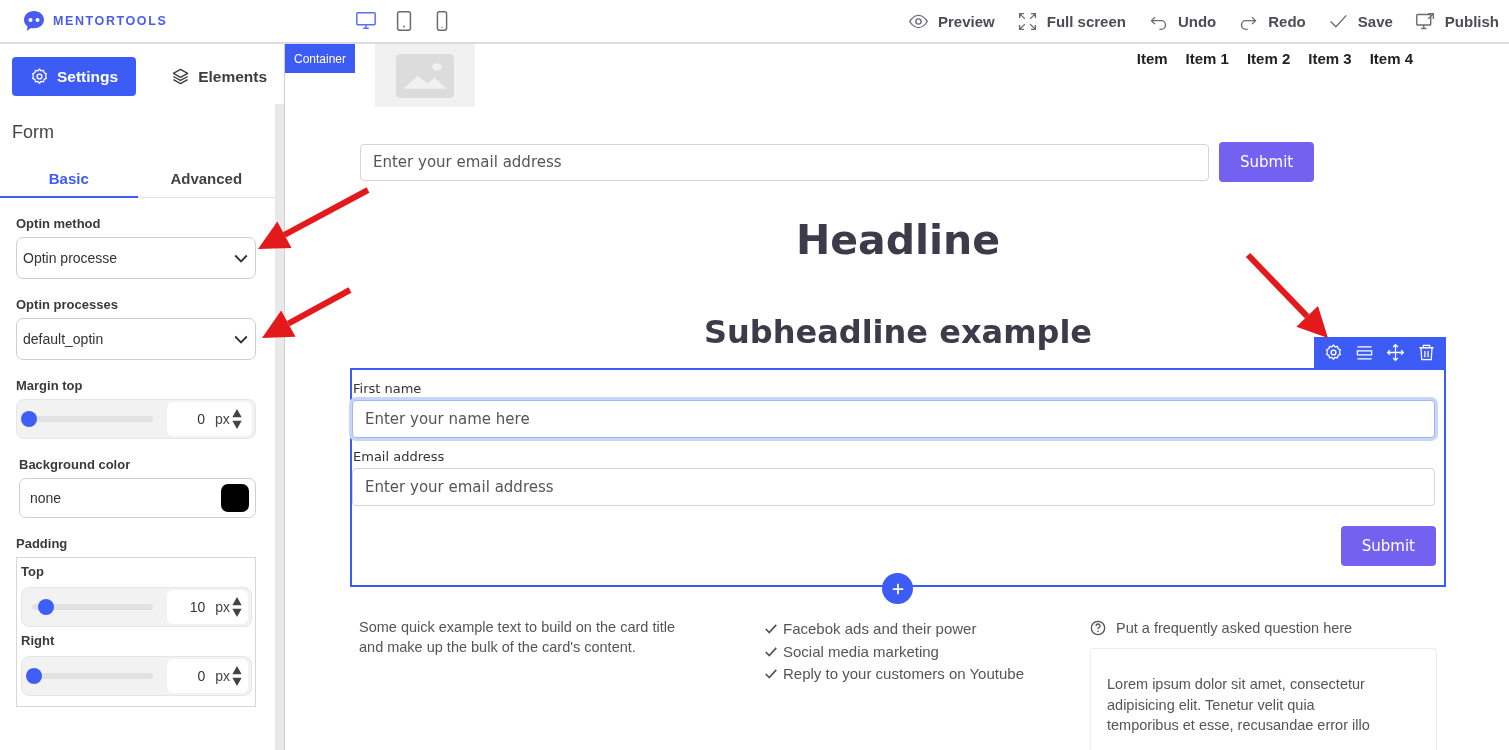  Describe the element at coordinates (399, 456) in the screenshot. I see `field-label: Email address` at that location.